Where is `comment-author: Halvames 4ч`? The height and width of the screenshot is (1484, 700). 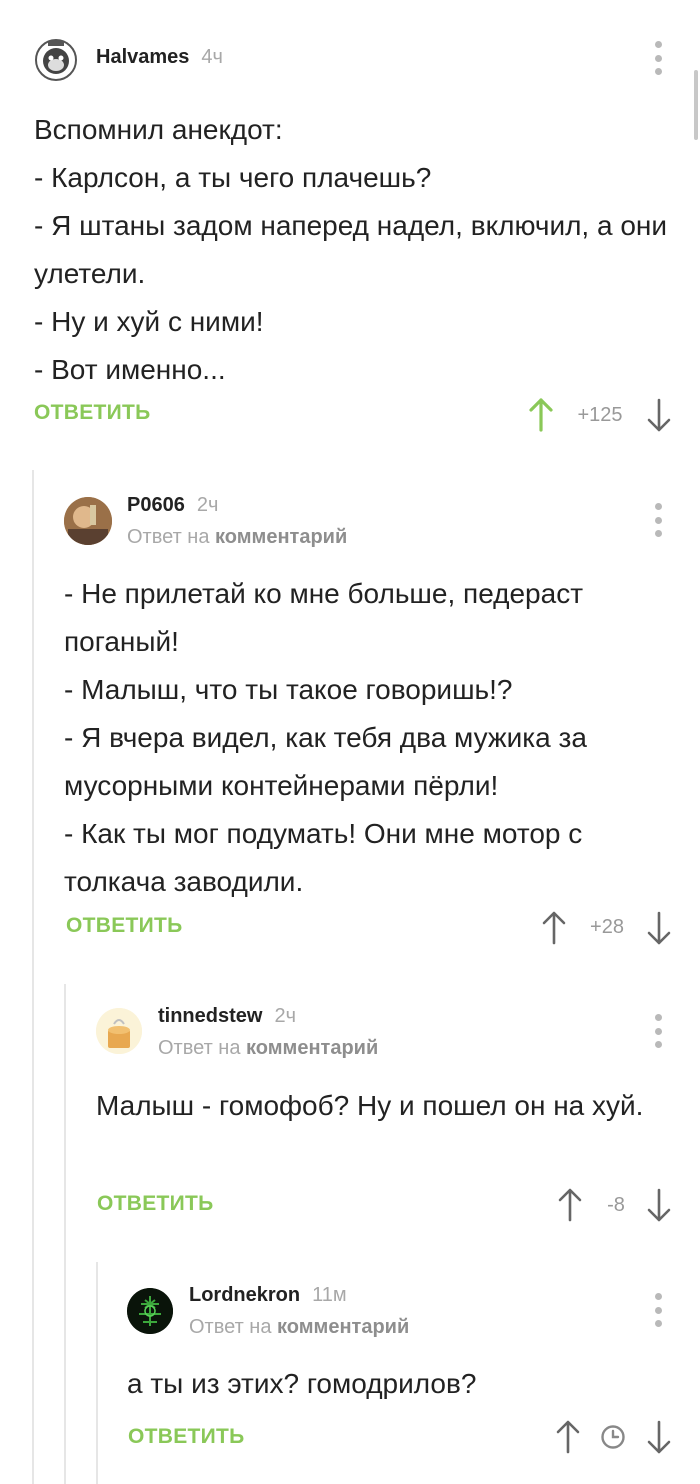 comment-author: Halvames 4ч is located at coordinates (159, 57).